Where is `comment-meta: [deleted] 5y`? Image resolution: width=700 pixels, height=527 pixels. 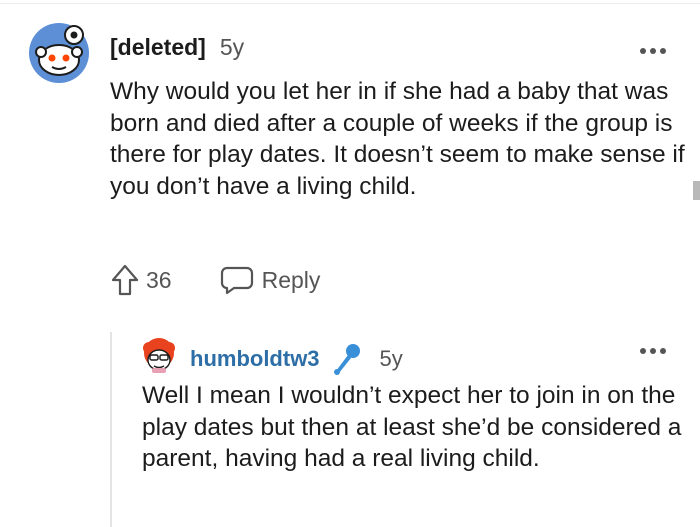
comment-meta: [deleted] 5y is located at coordinates (177, 47).